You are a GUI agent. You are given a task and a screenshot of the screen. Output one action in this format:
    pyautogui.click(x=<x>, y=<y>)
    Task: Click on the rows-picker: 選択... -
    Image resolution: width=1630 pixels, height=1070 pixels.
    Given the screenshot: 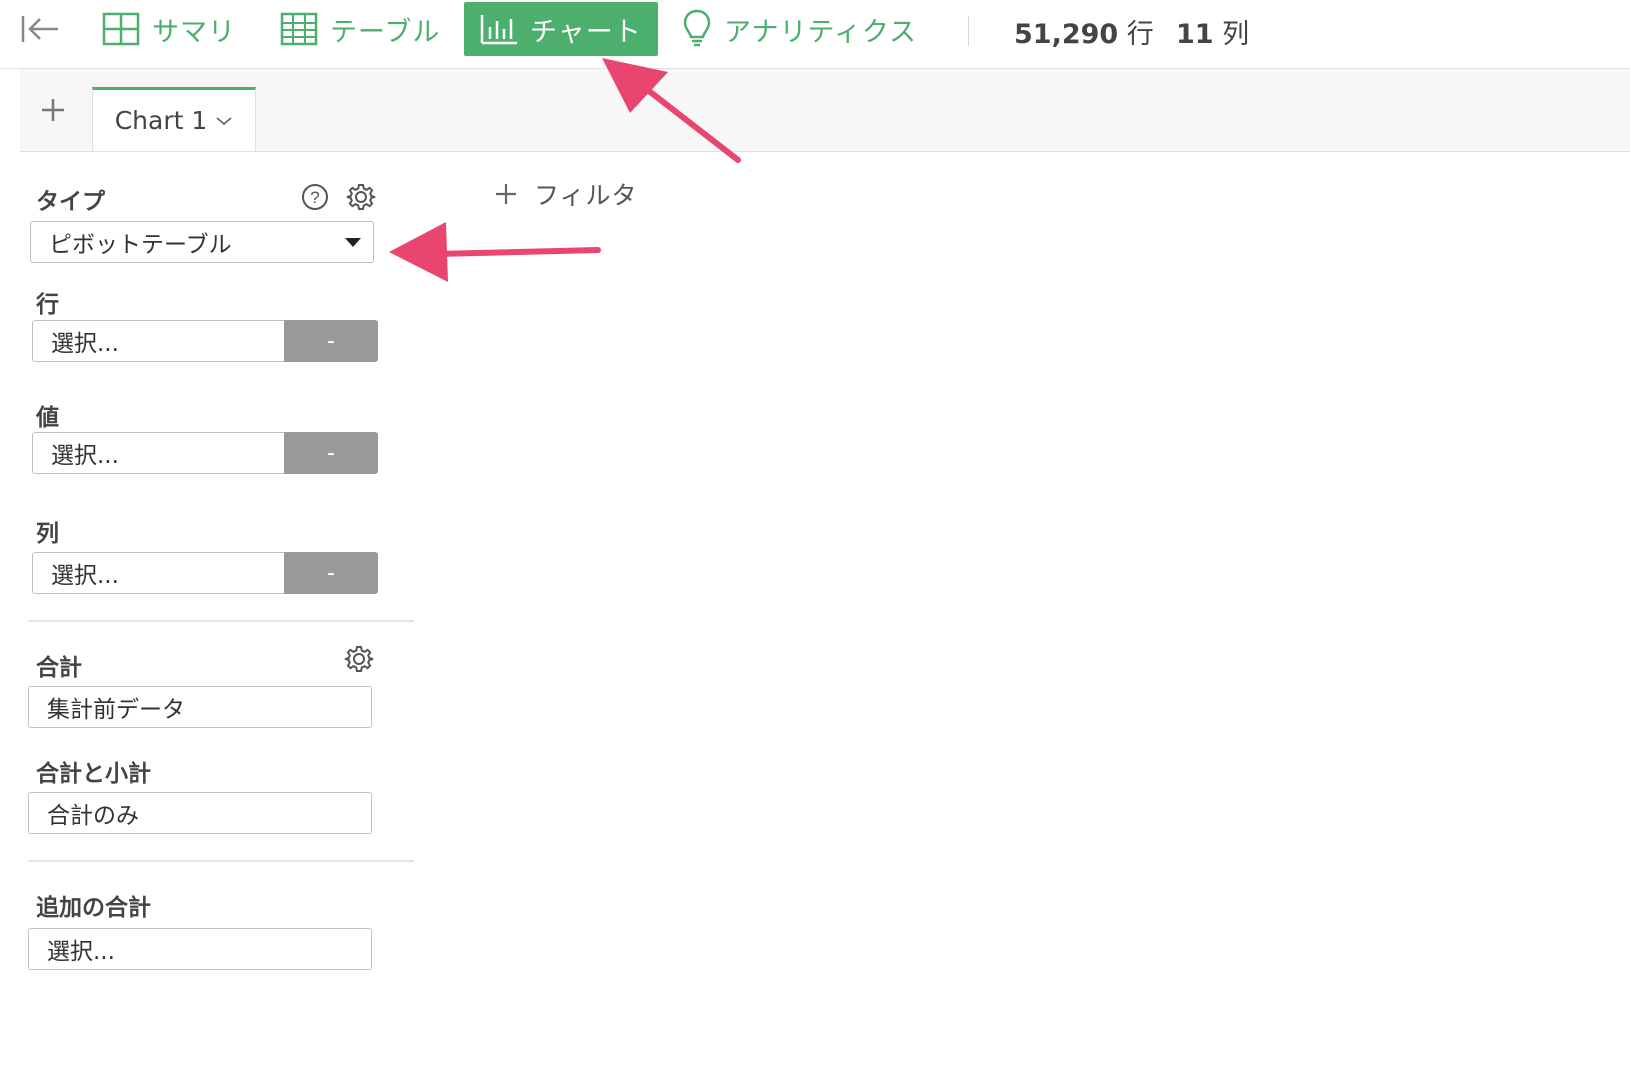 What is the action you would take?
    pyautogui.click(x=205, y=341)
    